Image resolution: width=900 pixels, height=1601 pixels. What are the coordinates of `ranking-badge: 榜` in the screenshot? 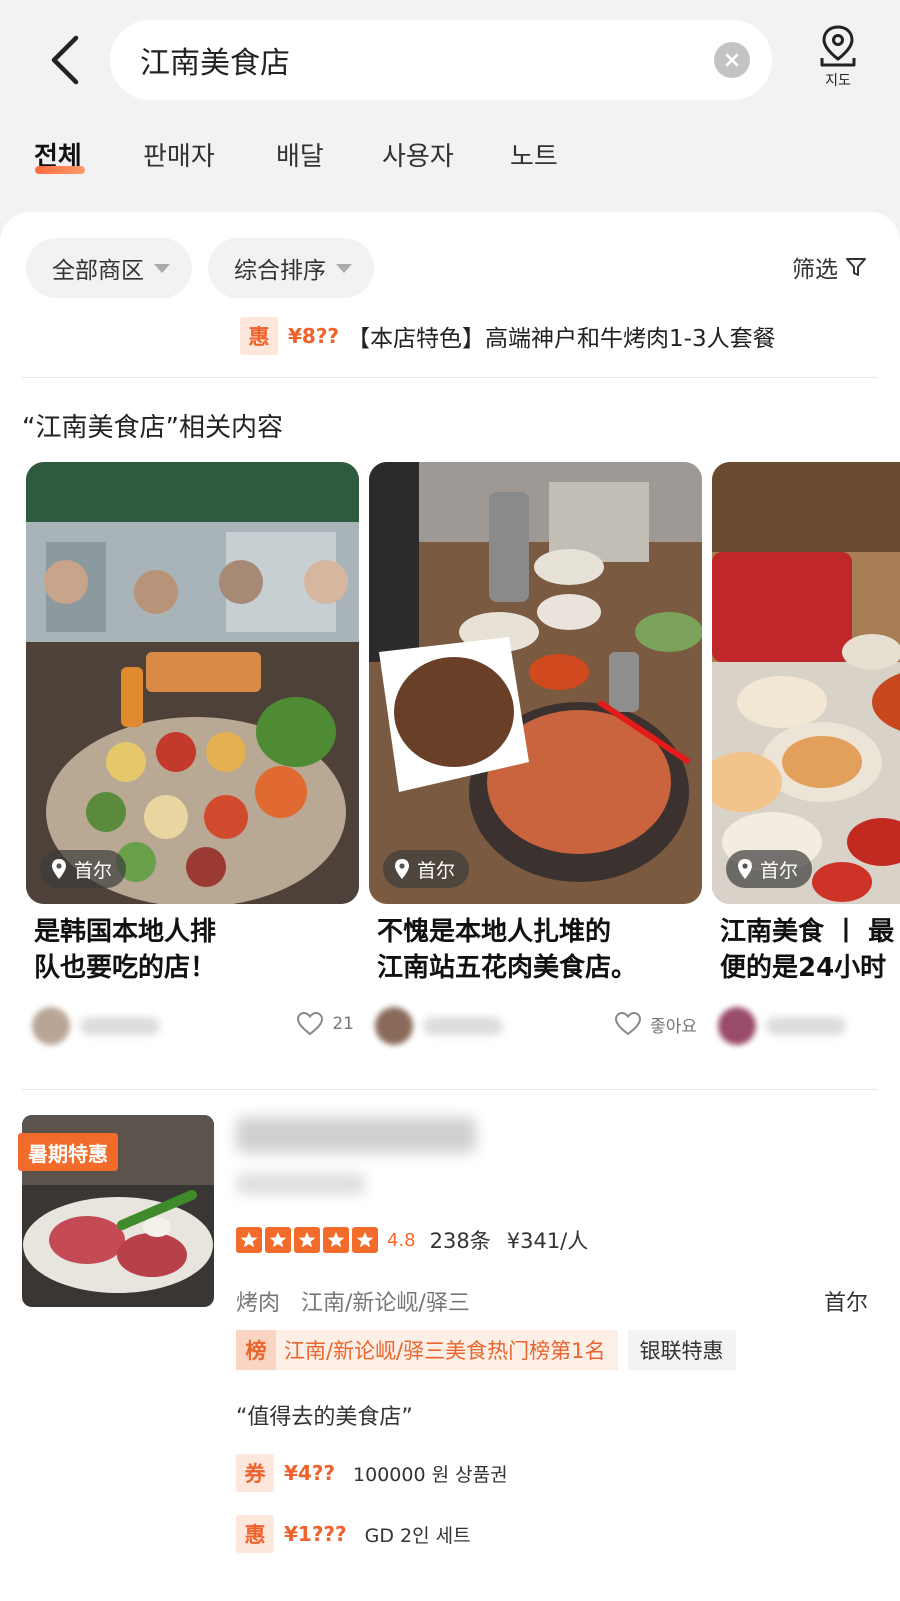 It's located at (256, 1350).